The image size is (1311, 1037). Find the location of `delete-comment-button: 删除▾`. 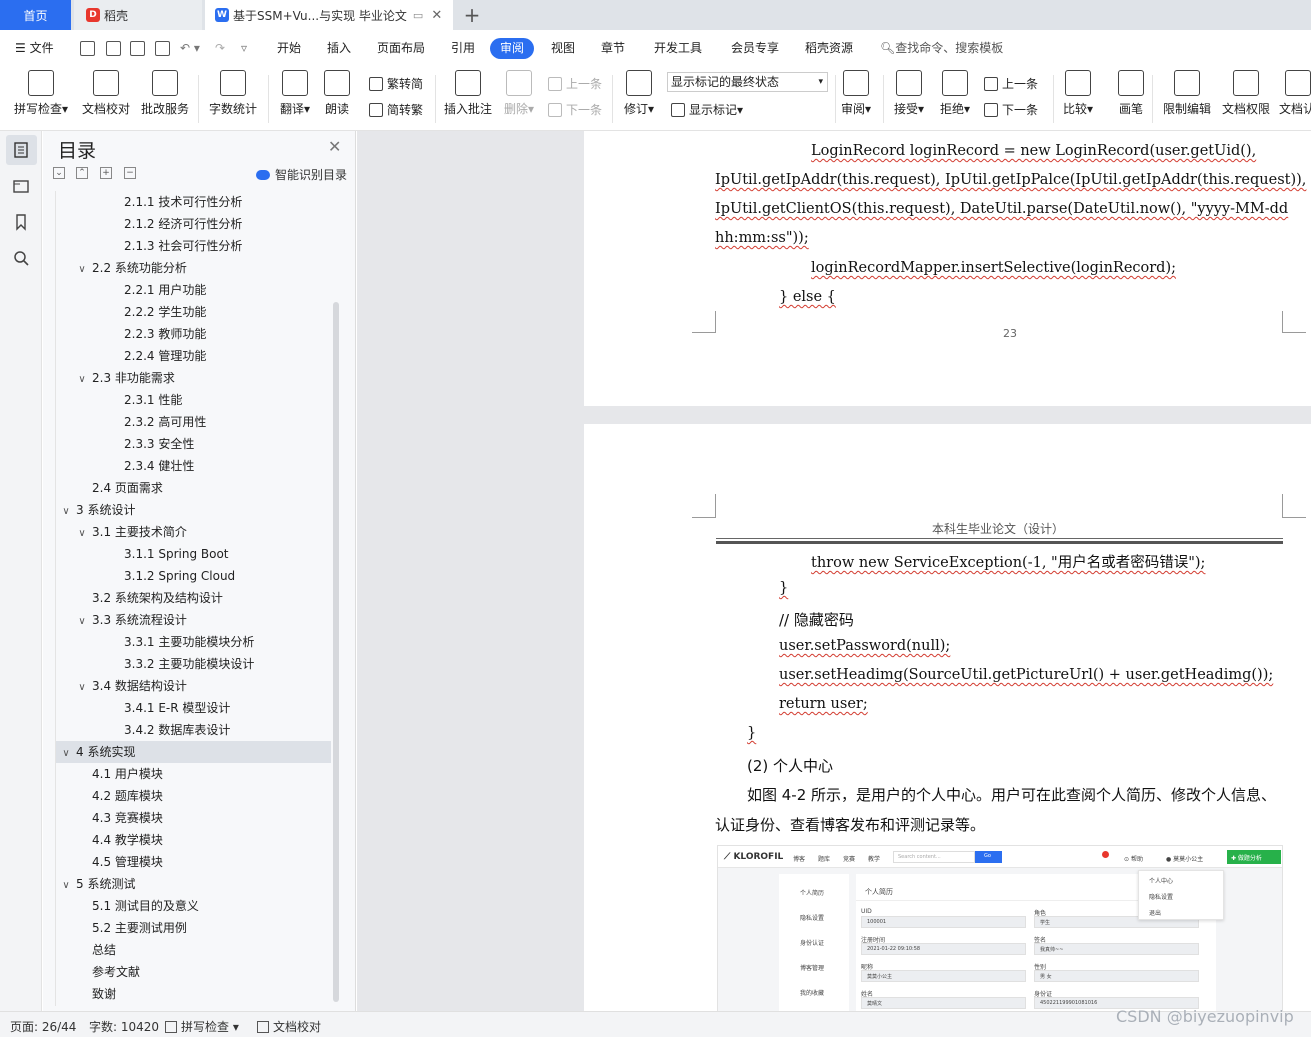

delete-comment-button: 删除▾ is located at coordinates (519, 93).